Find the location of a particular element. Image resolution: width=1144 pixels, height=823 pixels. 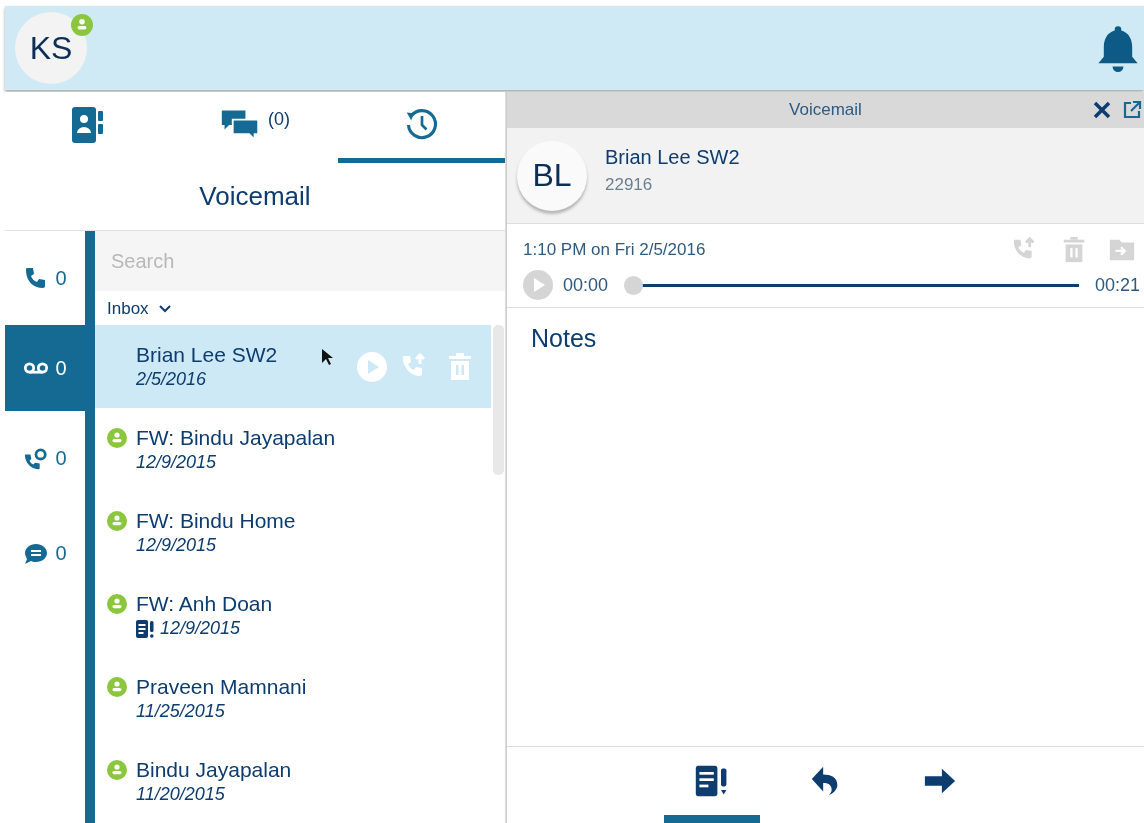

message-row: FW: Bindu Home 12/9/2015 is located at coordinates (293, 532).